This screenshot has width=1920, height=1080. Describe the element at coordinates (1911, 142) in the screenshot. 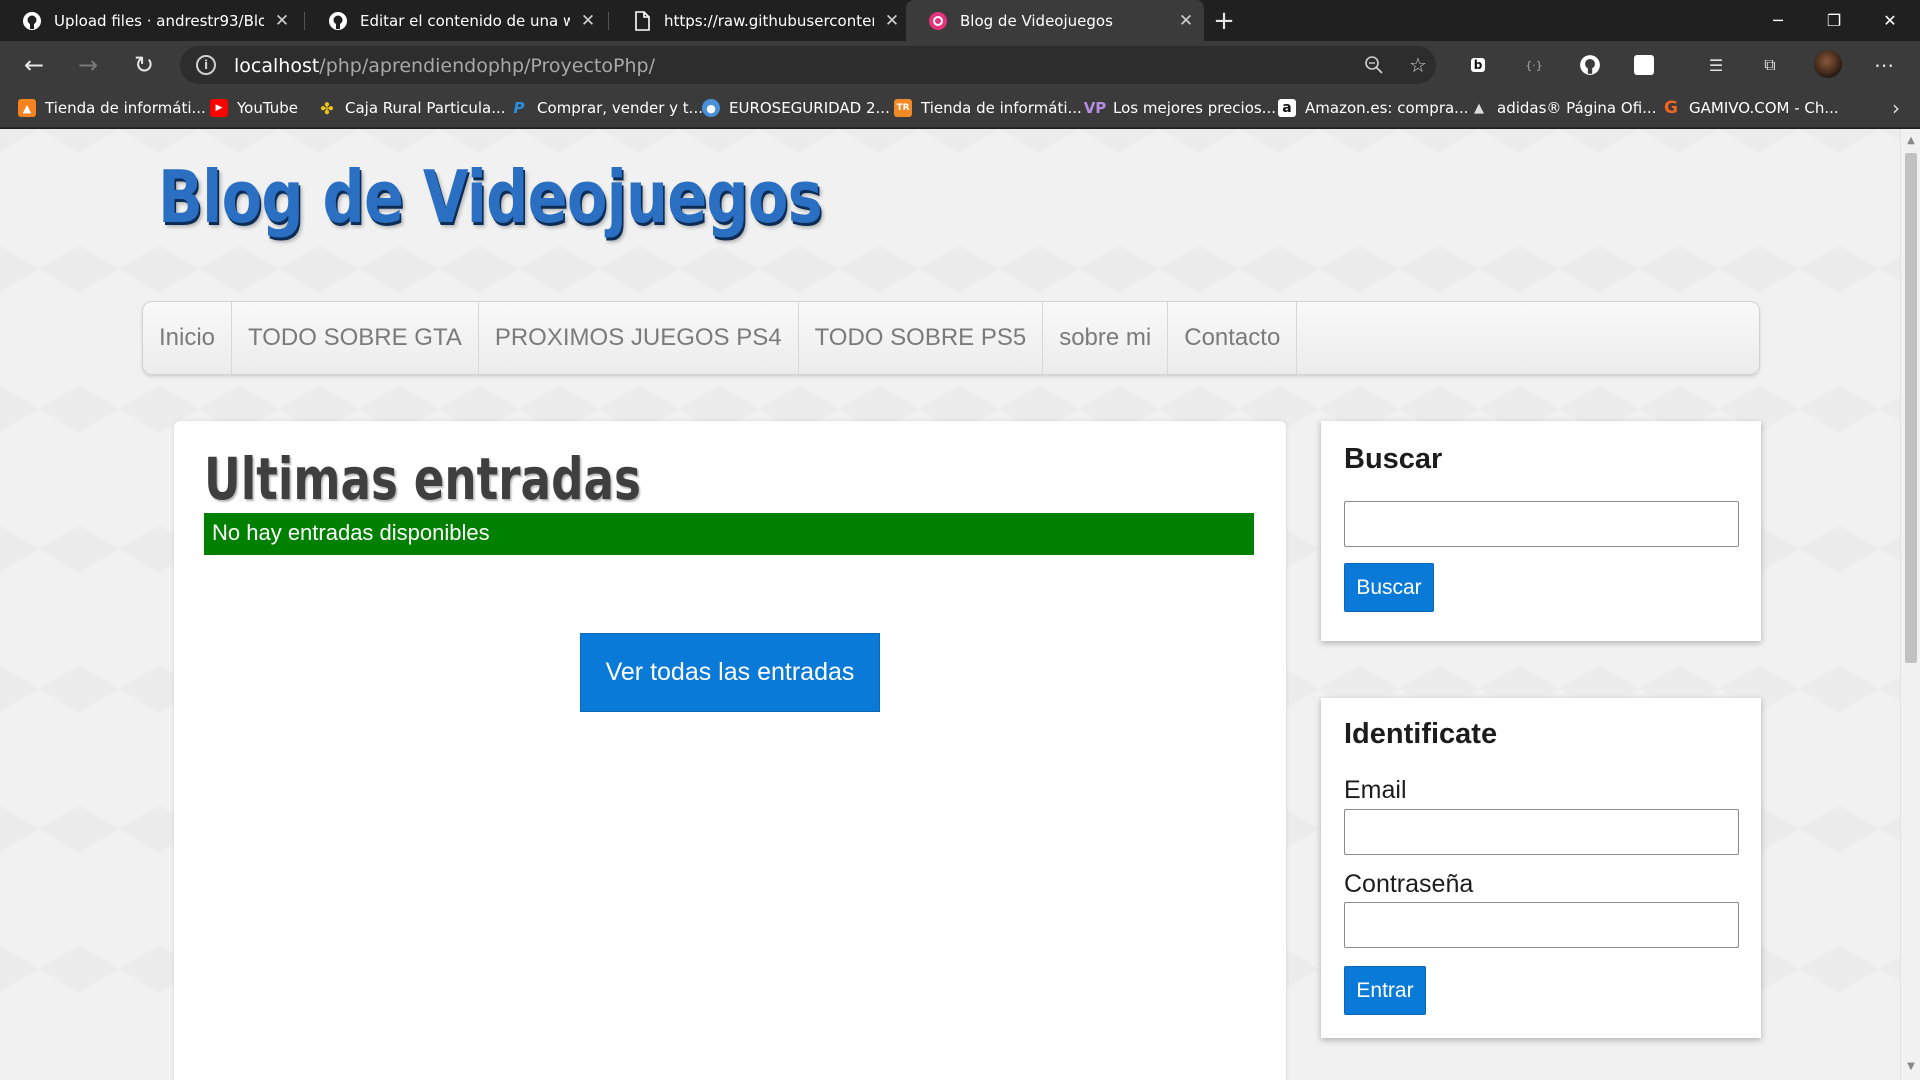

I see `scroll-up-icon: ▲` at that location.